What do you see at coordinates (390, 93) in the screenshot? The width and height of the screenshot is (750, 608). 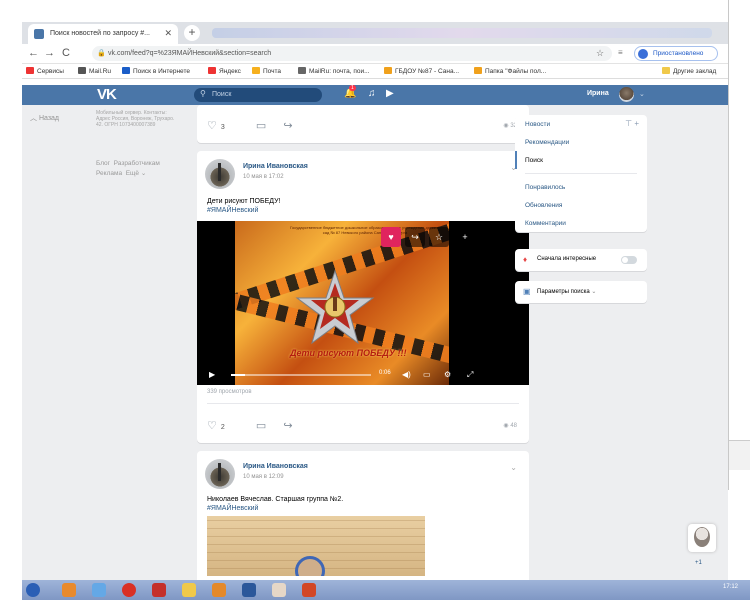 I see `video-icon: ▶` at bounding box center [390, 93].